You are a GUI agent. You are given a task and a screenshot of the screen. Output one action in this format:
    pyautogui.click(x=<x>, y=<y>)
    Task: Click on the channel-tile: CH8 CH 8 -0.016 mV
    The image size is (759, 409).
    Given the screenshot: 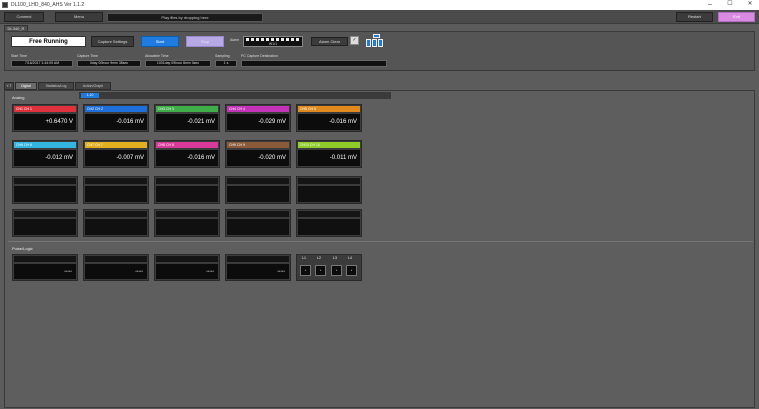 What is the action you would take?
    pyautogui.click(x=187, y=154)
    